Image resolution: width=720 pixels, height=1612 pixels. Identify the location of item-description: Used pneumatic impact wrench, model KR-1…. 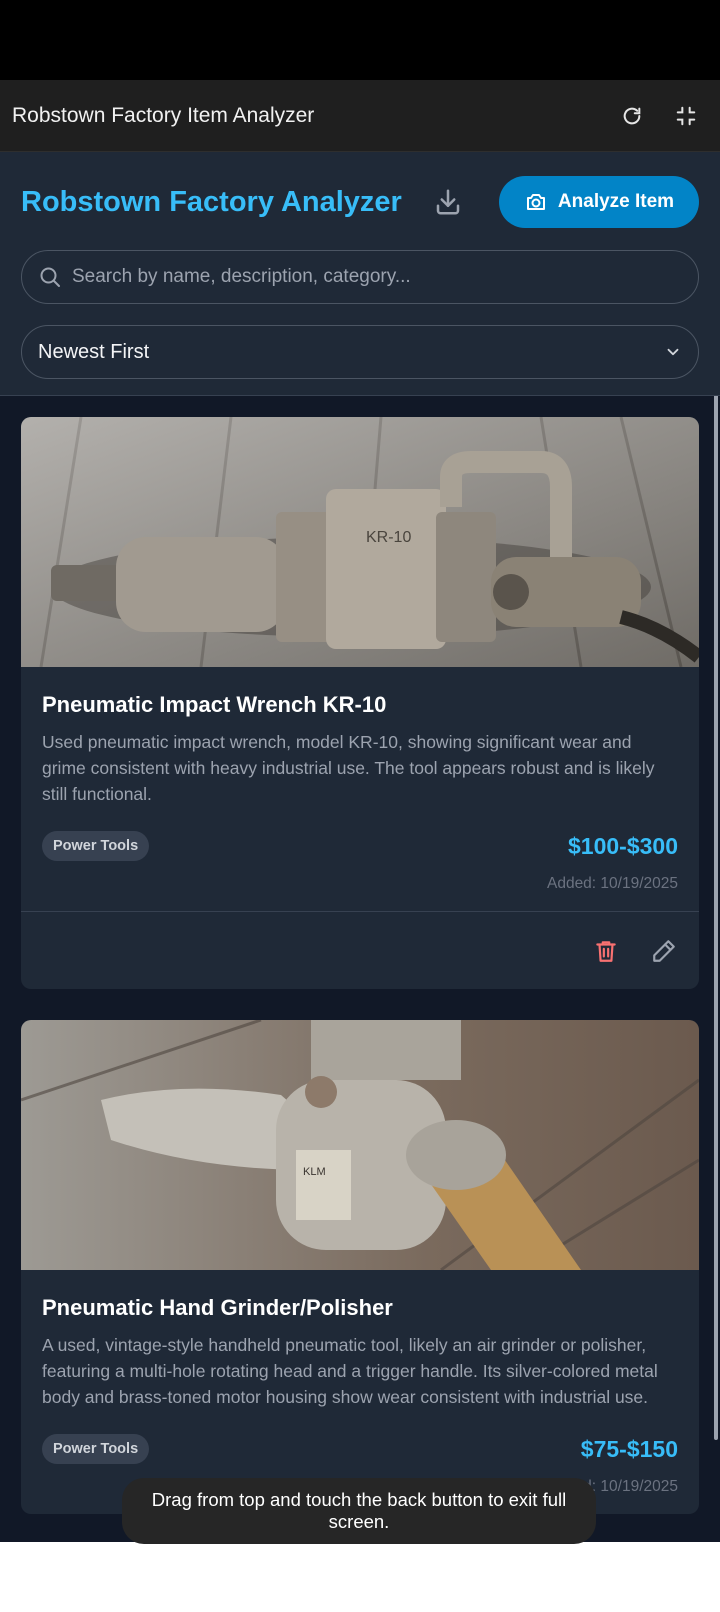
(348, 768).